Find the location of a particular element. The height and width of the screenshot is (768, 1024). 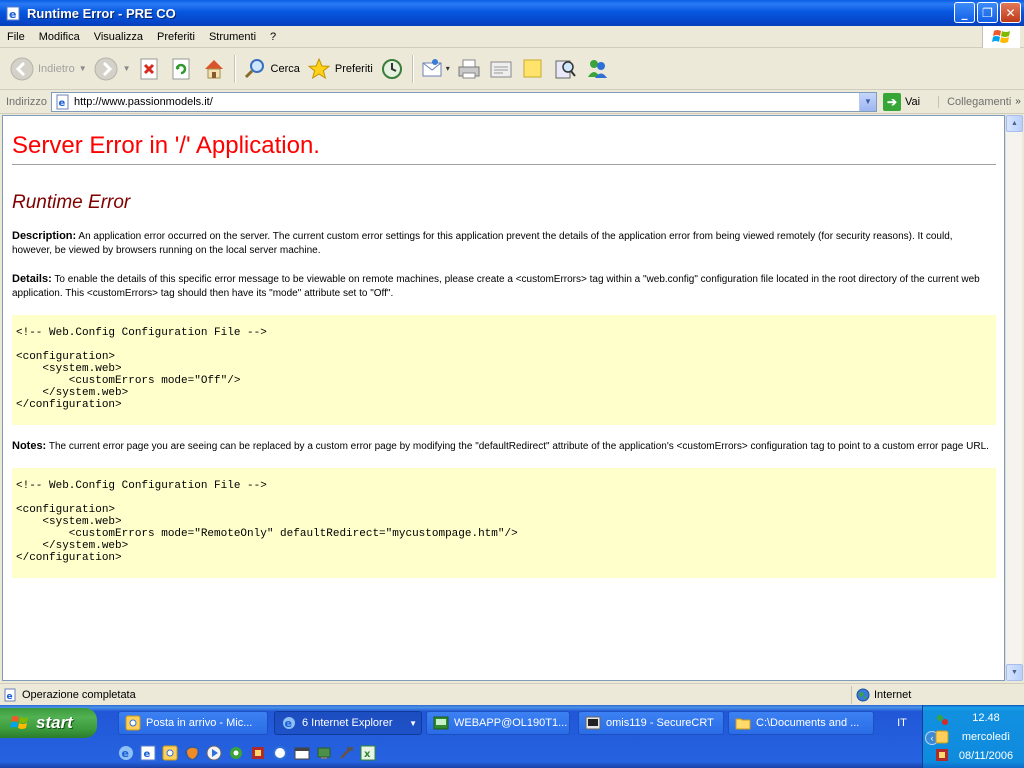

clock-date: 08/11/2006 is located at coordinates (986, 756).